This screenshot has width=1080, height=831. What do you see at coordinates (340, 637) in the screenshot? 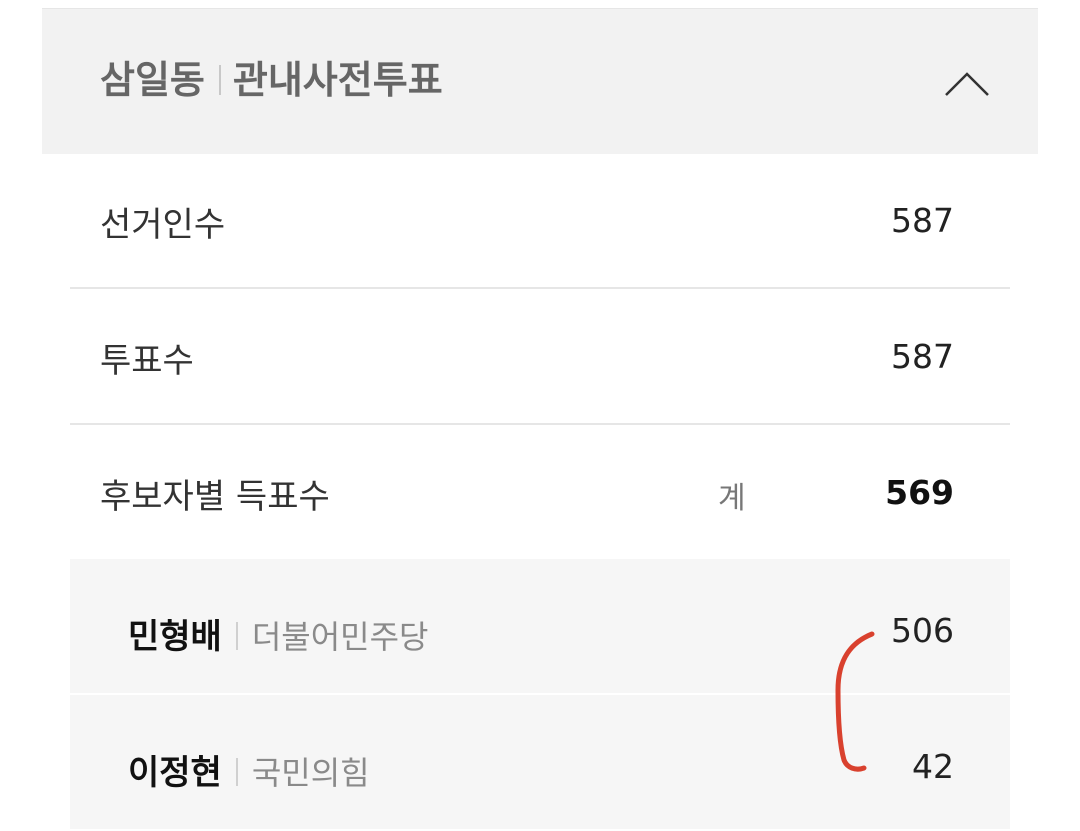
I see `candidate-party: 더불어민주당` at bounding box center [340, 637].